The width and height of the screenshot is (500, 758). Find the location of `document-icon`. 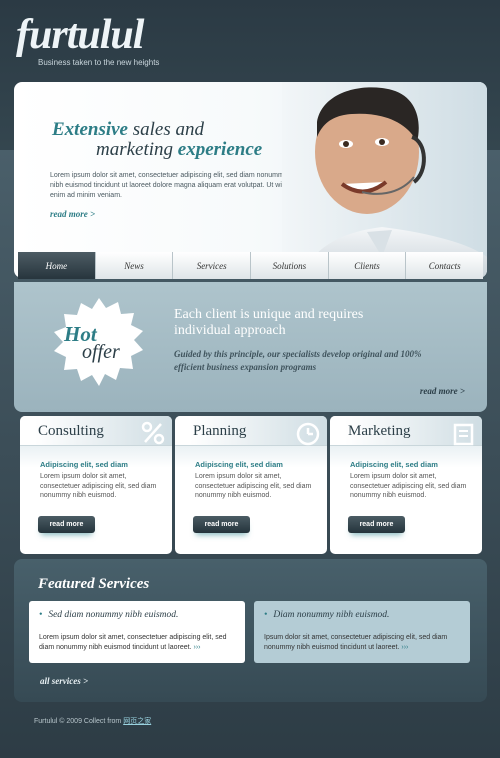

document-icon is located at coordinates (463, 434).